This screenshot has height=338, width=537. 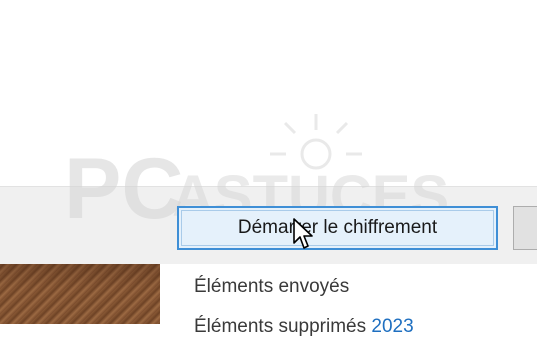 I want to click on focus-ring, so click(x=337, y=228).